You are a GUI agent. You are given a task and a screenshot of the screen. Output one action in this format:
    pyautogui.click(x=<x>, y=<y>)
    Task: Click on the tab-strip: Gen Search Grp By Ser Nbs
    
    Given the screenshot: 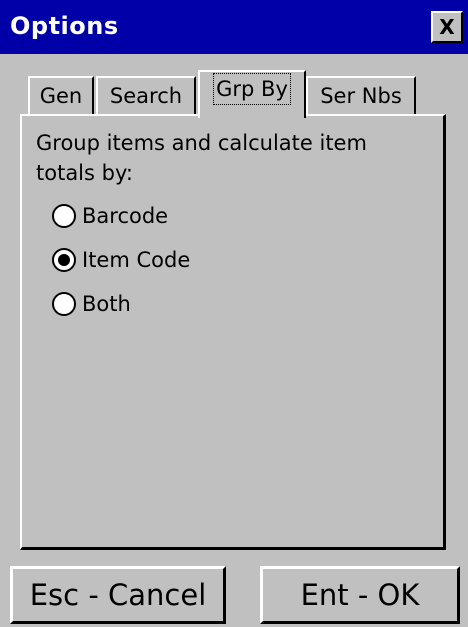 What is the action you would take?
    pyautogui.click(x=234, y=94)
    